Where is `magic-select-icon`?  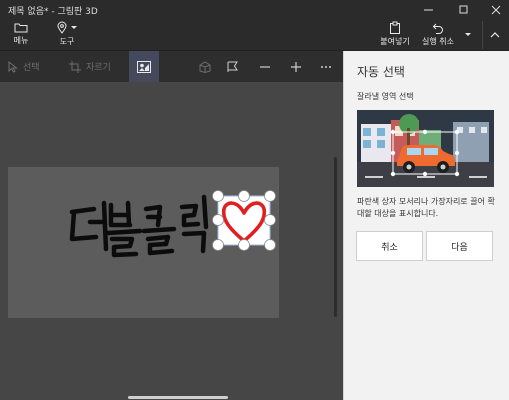 magic-select-icon is located at coordinates (144, 66).